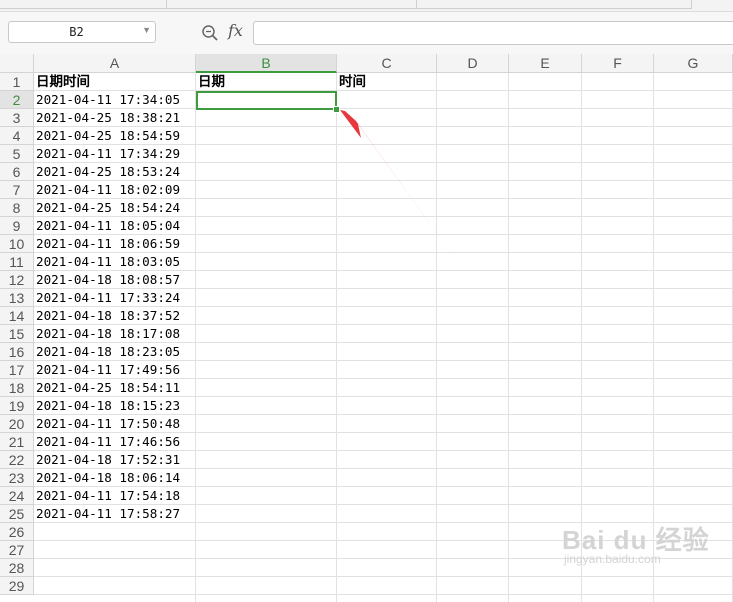  What do you see at coordinates (115, 63) in the screenshot?
I see `column-header-a: A` at bounding box center [115, 63].